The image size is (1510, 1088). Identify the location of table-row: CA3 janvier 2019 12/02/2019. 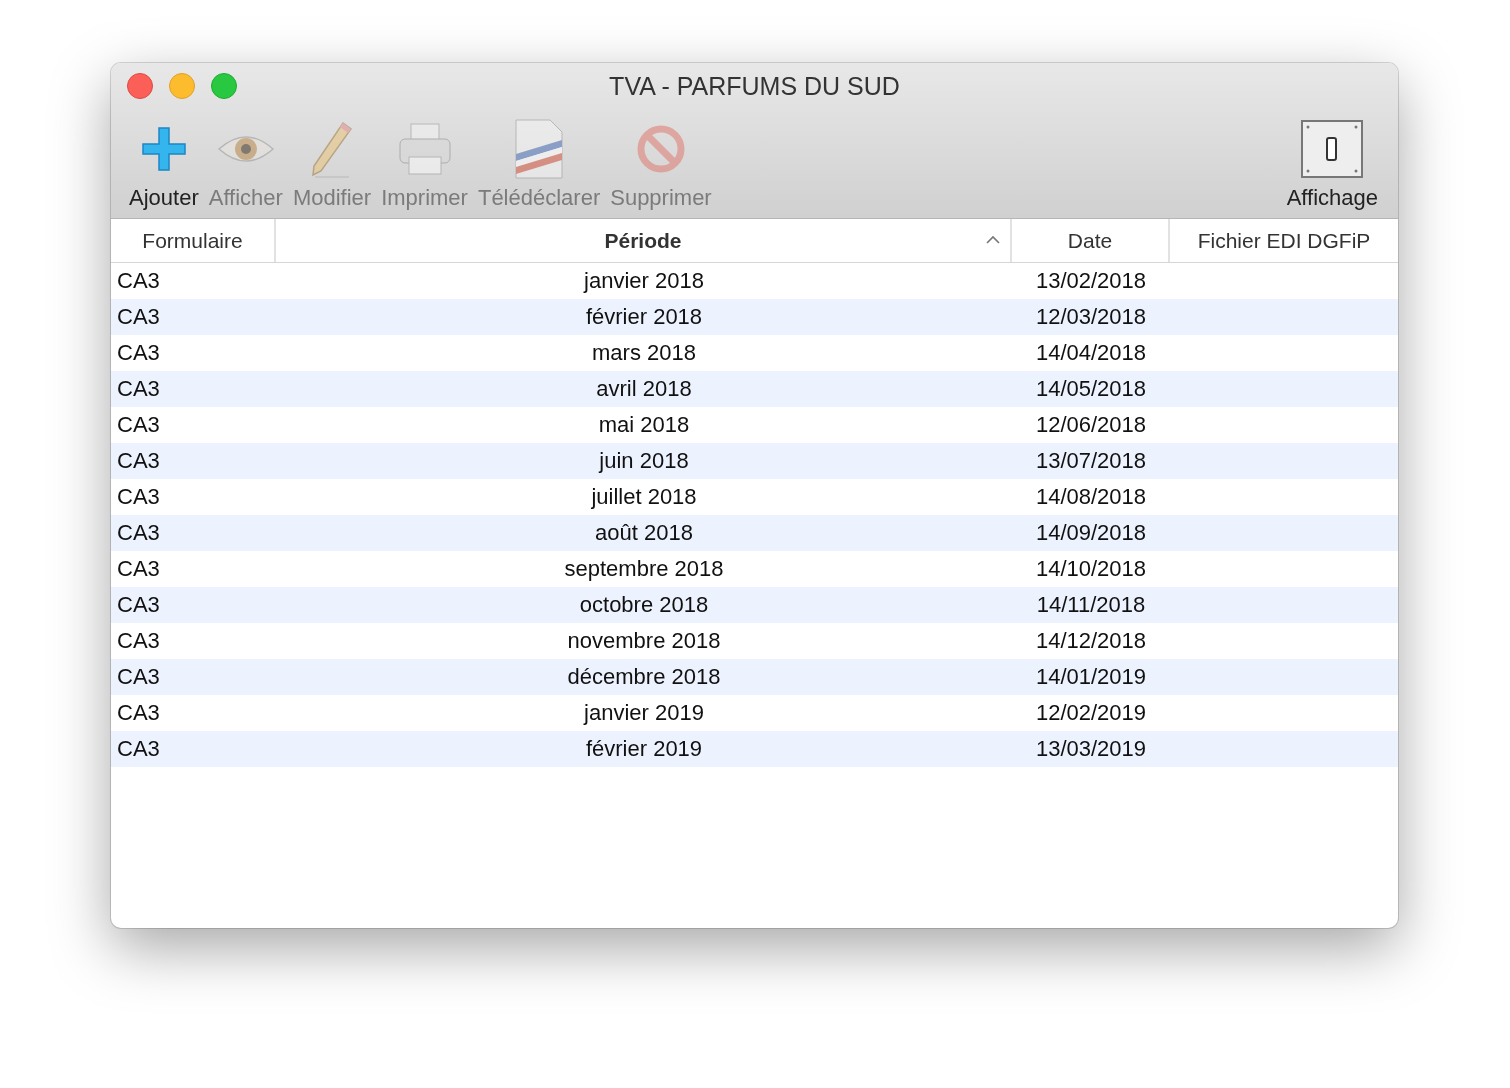
(754, 713).